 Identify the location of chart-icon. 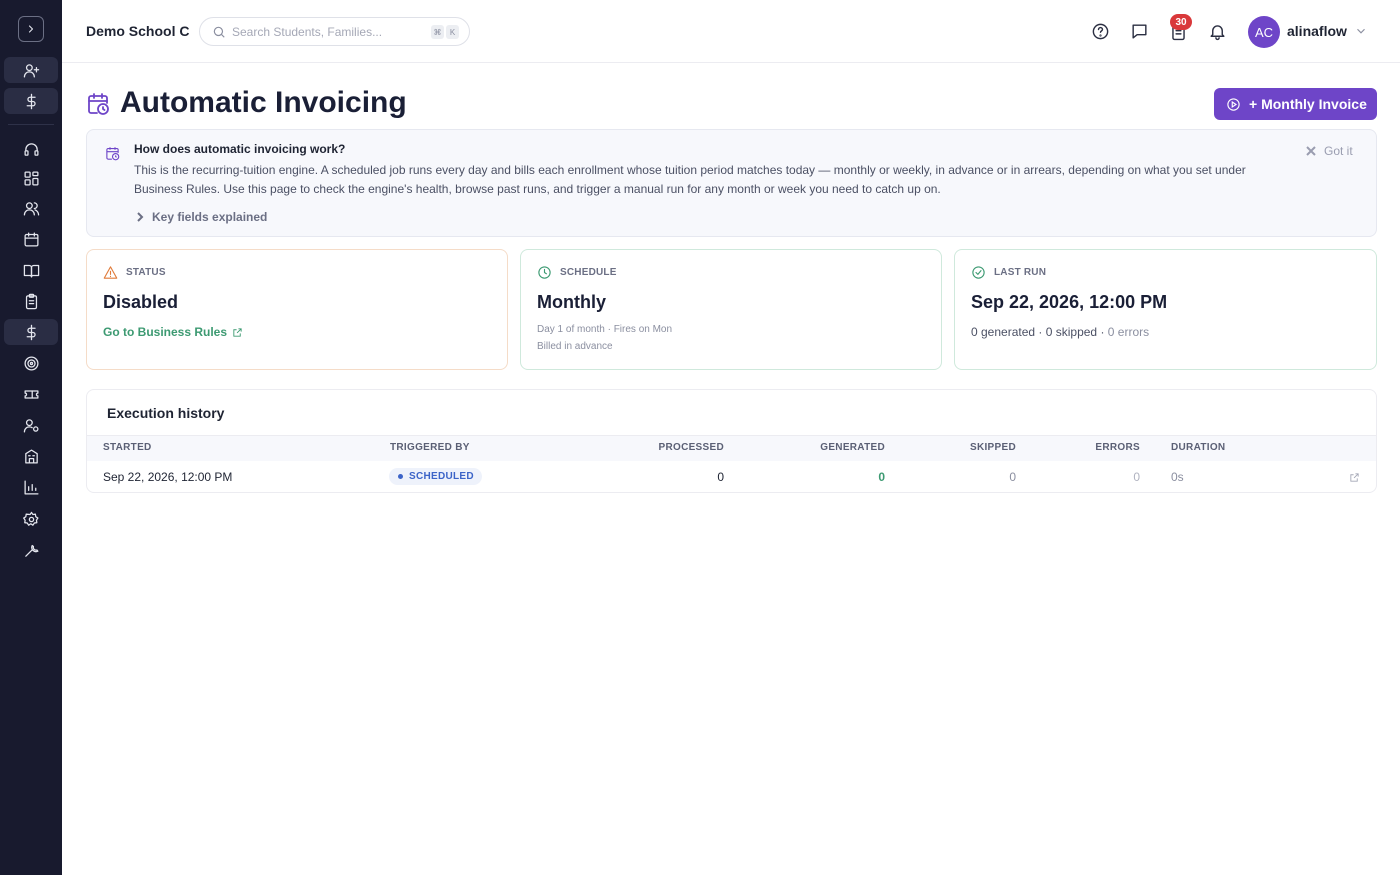
(31, 487).